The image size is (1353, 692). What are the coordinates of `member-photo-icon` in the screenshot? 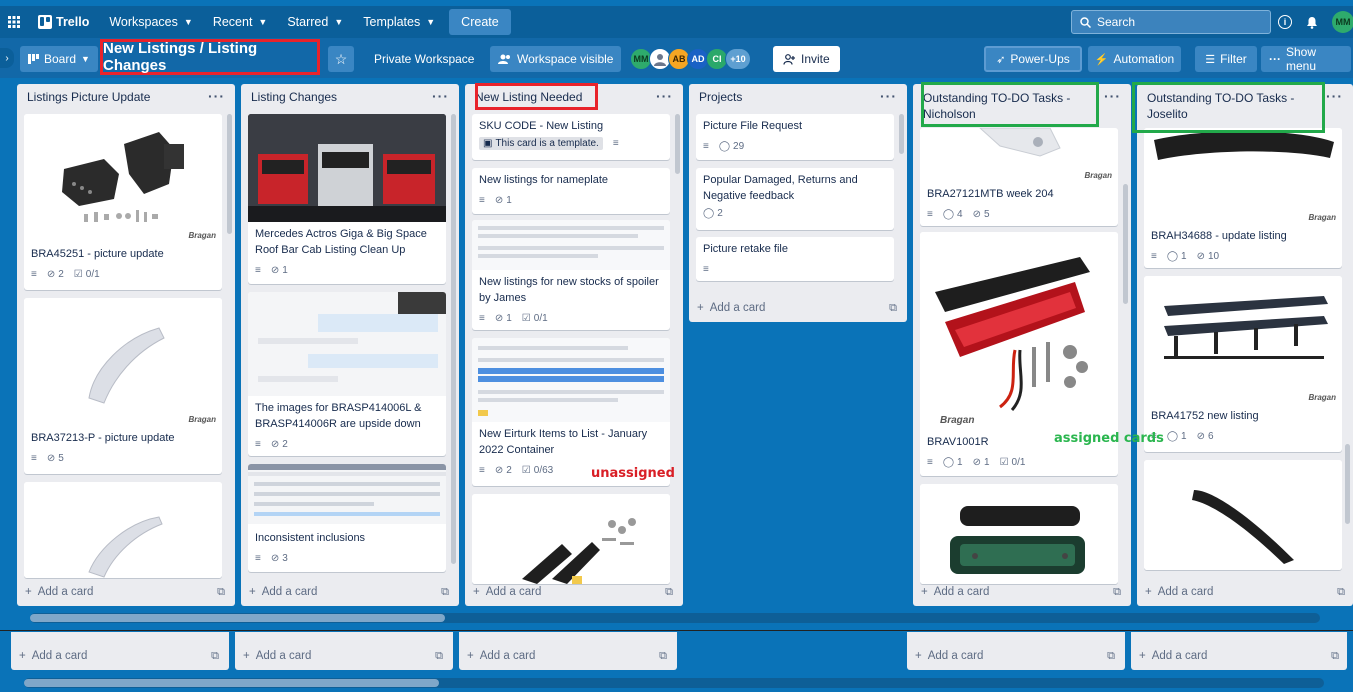 It's located at (660, 60).